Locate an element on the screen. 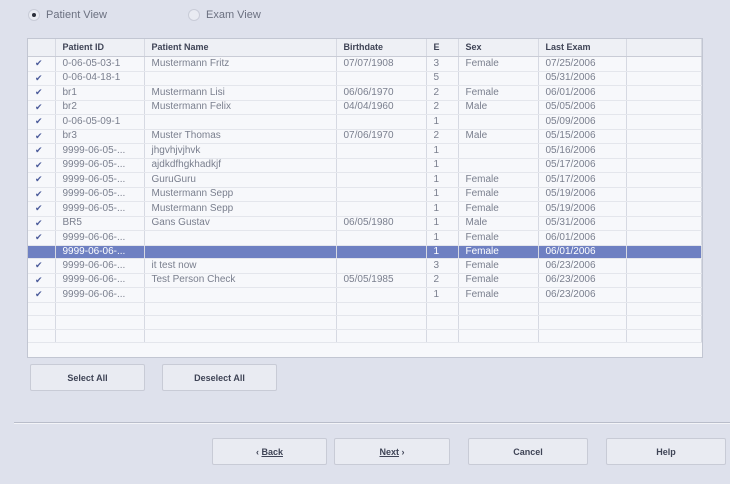 The height and width of the screenshot is (484, 730). next-button: Next › is located at coordinates (392, 451).